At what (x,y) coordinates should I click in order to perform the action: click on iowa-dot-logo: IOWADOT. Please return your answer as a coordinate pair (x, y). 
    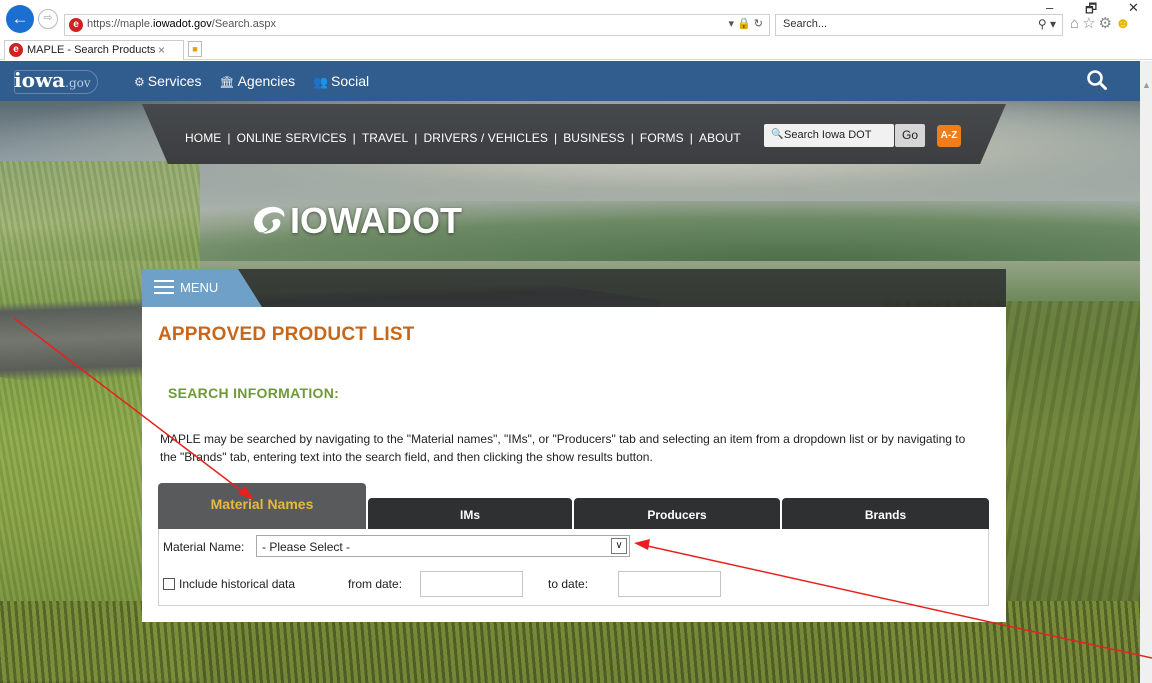
    Looking at the image, I should click on (356, 221).